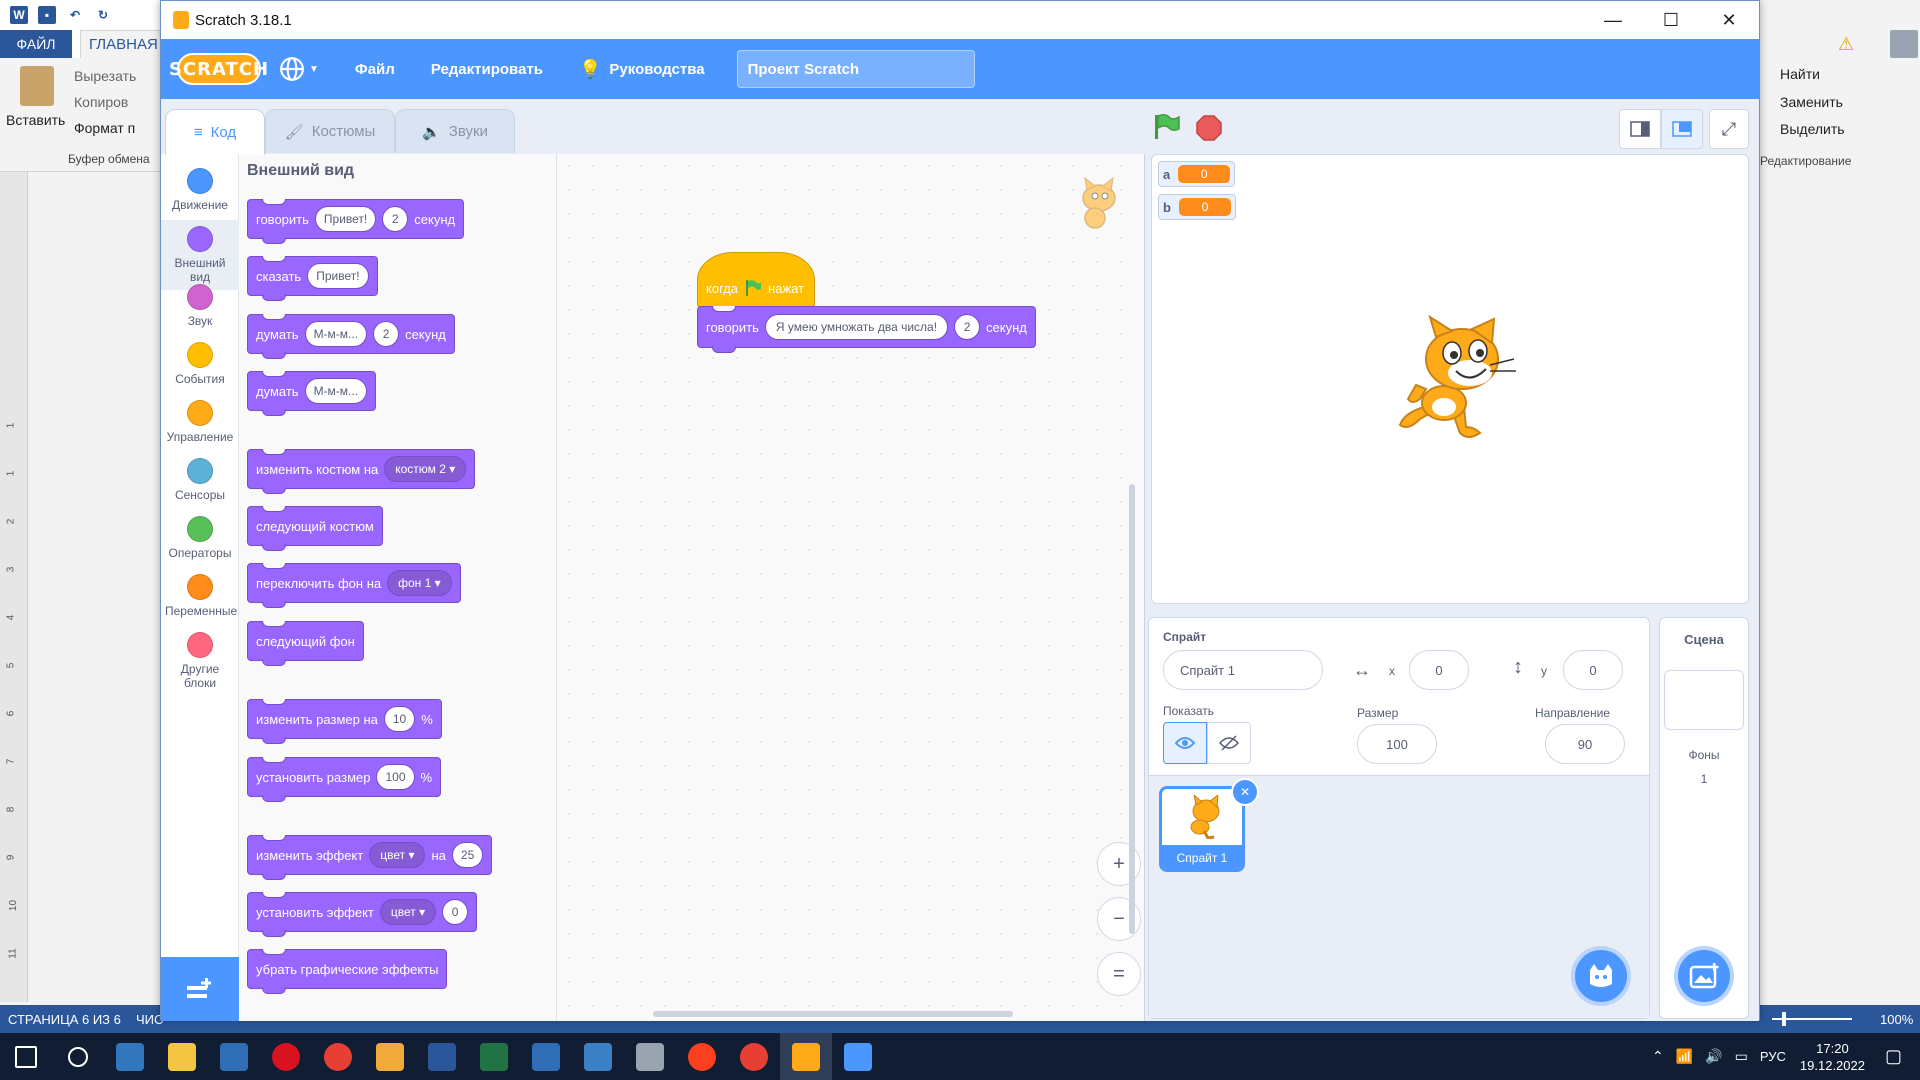 The width and height of the screenshot is (1920, 1080). I want to click on say-text-input: Я умею умножать два числа!, so click(856, 327).